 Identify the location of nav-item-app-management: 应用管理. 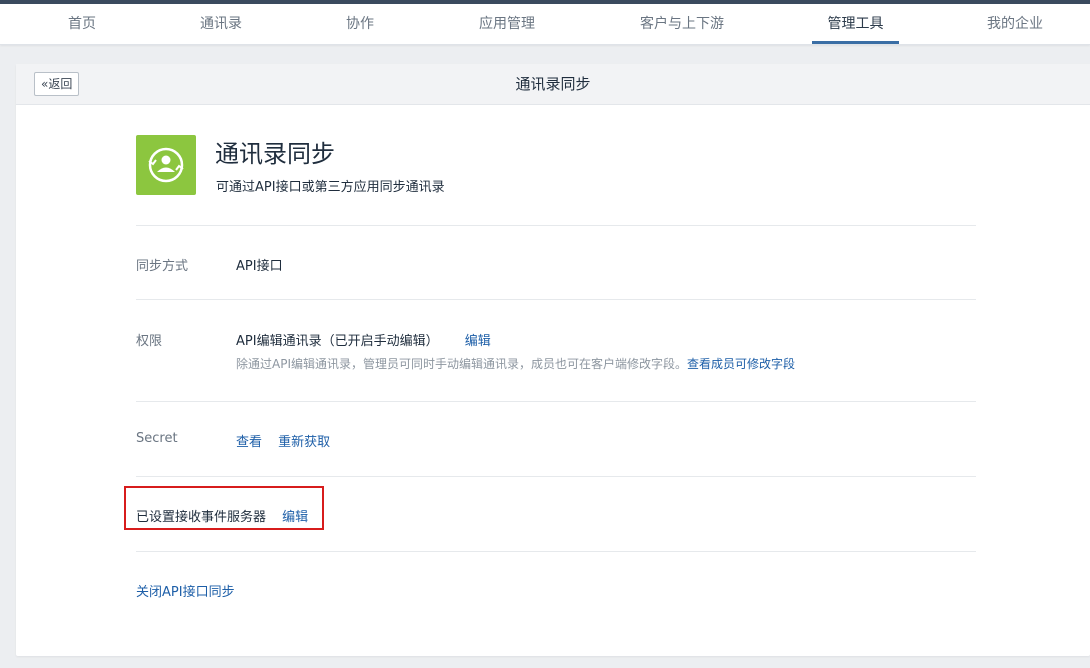
(507, 24).